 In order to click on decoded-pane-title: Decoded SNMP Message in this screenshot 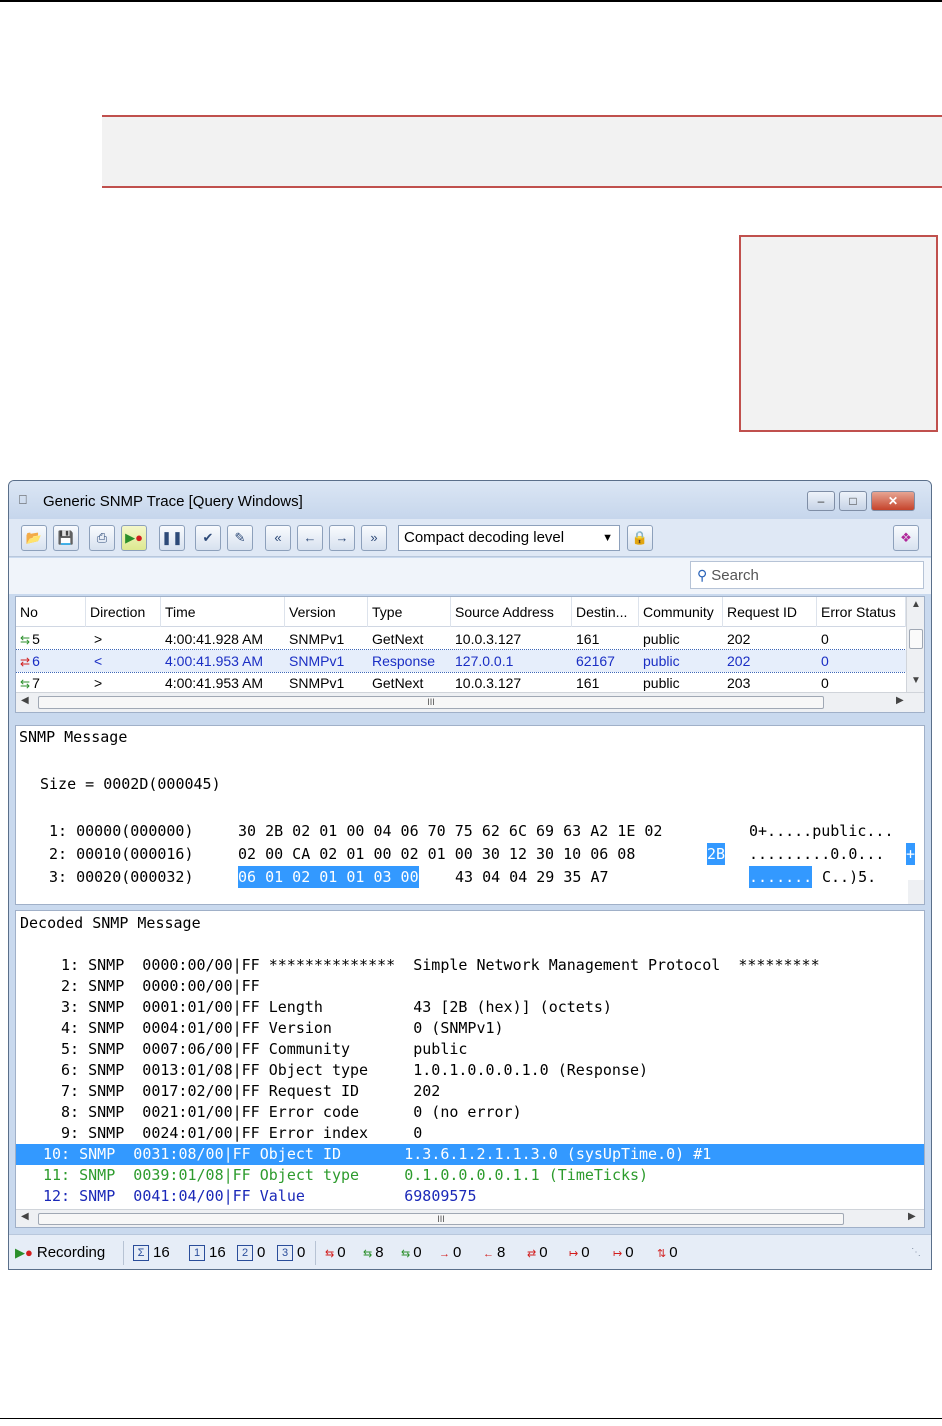, I will do `click(110, 923)`.